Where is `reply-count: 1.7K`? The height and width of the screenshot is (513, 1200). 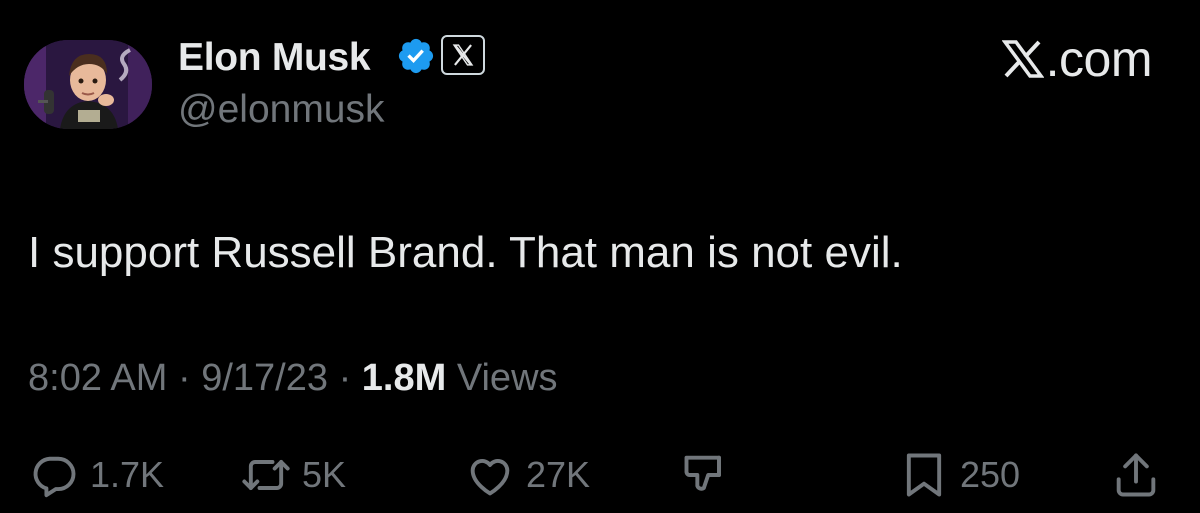
reply-count: 1.7K is located at coordinates (127, 474).